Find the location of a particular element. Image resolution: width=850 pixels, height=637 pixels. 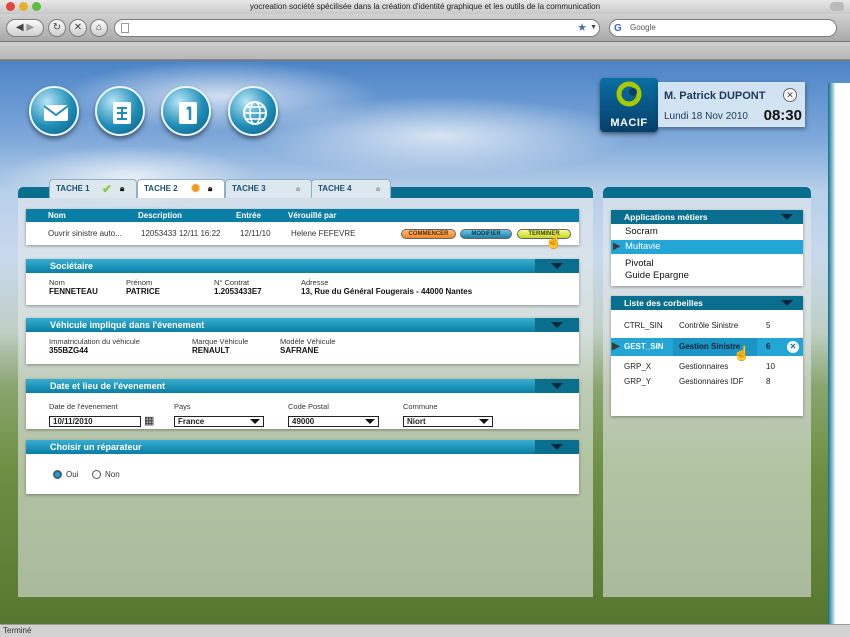

corbeille-row-grp-y: GRP_Y Gestionnaires IDF 8 is located at coordinates (707, 381).